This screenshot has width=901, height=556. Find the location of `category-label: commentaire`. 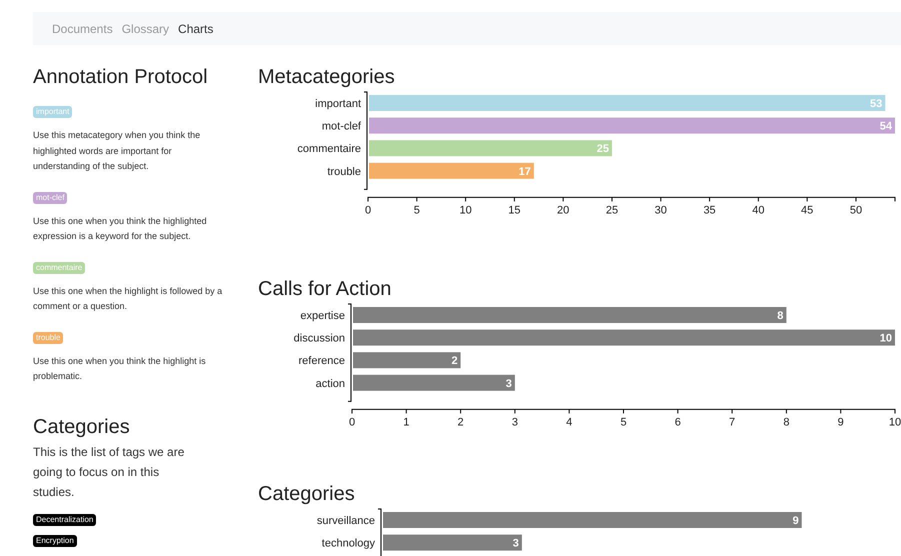

category-label: commentaire is located at coordinates (329, 149).